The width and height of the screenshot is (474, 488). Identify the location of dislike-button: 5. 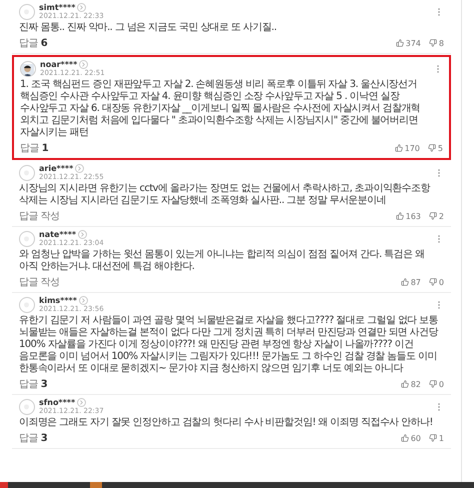
(435, 148).